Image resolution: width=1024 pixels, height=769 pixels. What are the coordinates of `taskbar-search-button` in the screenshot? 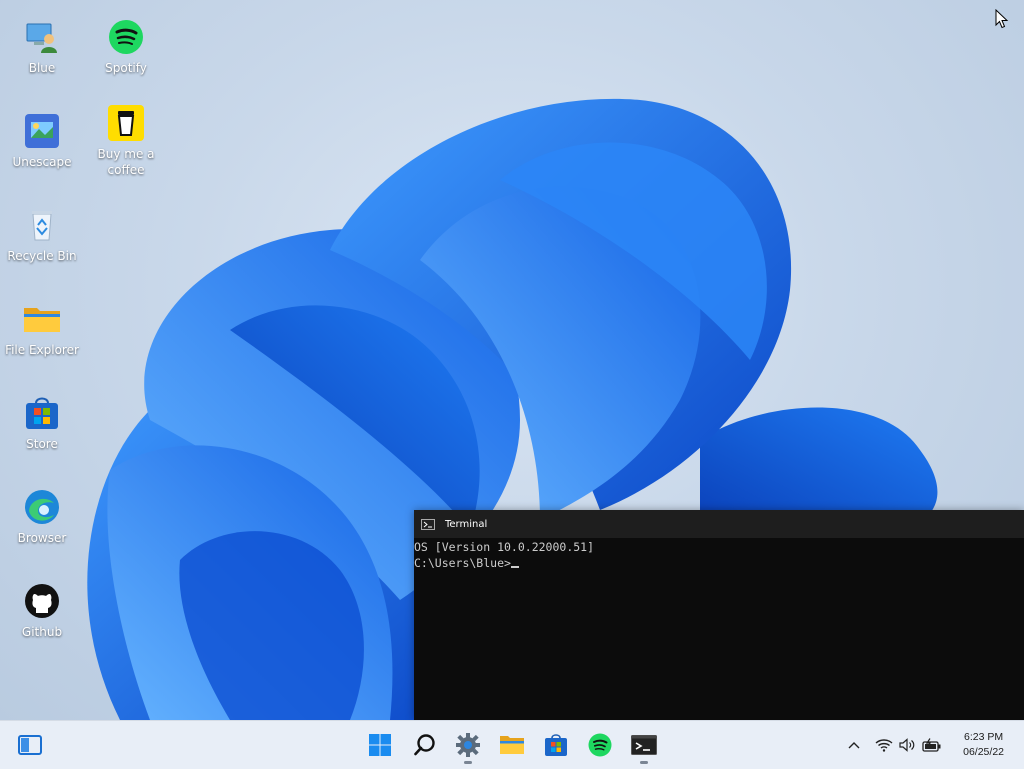 It's located at (425, 745).